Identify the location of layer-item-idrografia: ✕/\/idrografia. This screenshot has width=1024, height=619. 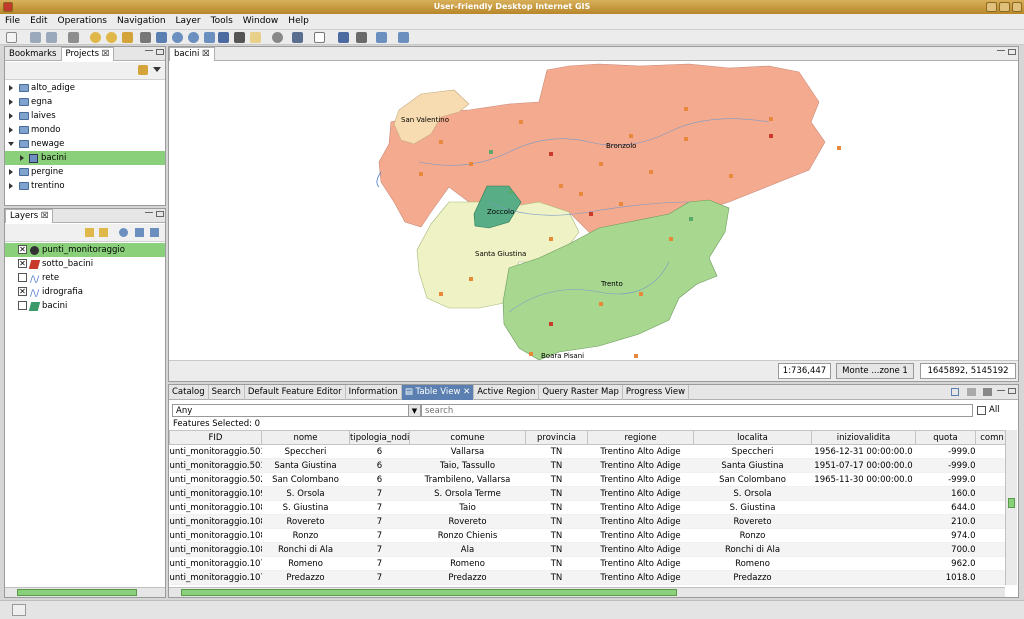
(85, 292).